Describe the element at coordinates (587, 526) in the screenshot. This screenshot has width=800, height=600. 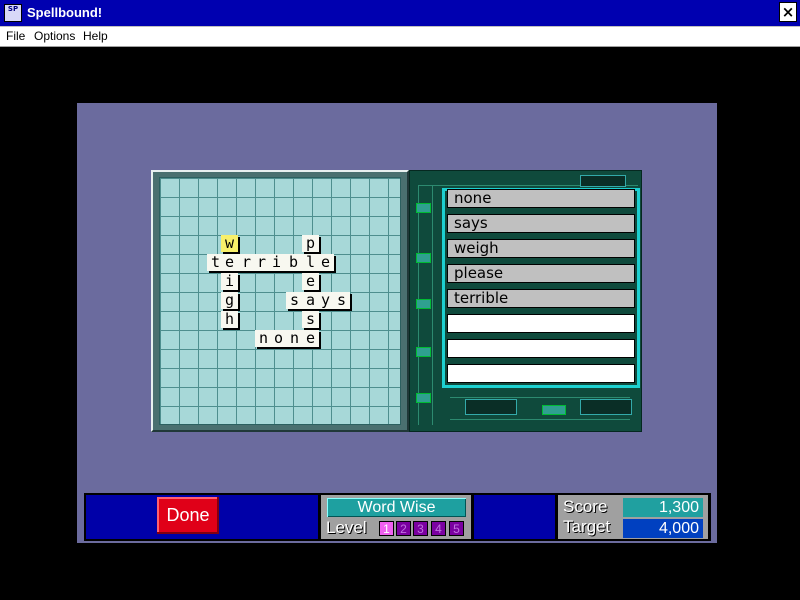
I see `target-label: Target` at that location.